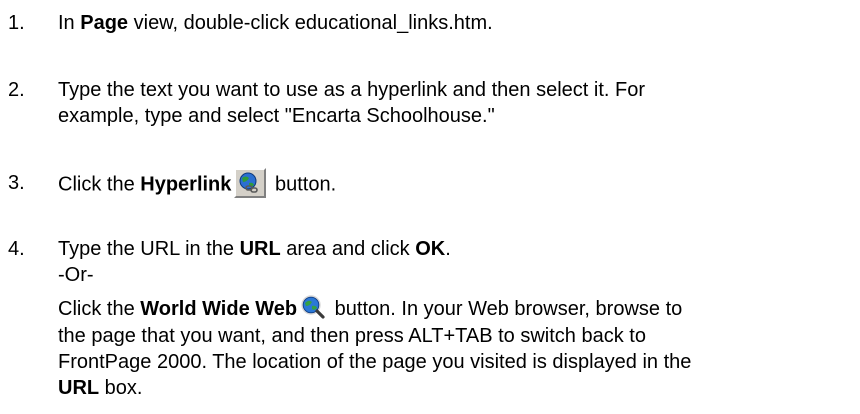  What do you see at coordinates (16, 249) in the screenshot?
I see `step-number: 4.` at bounding box center [16, 249].